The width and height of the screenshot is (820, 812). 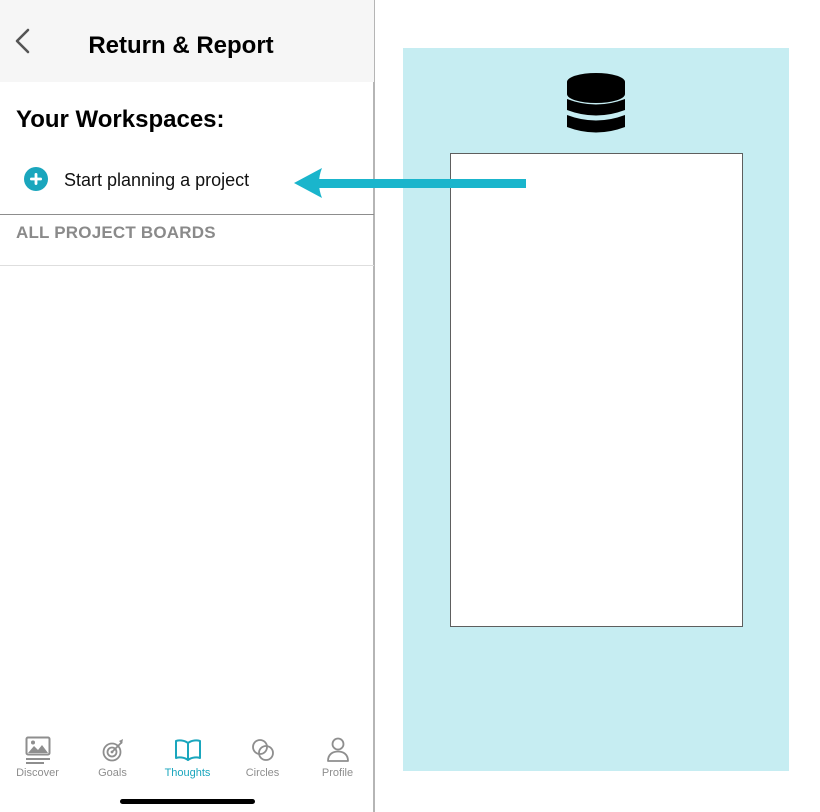 I want to click on navigation-bar: Return & Report, so click(x=187, y=41).